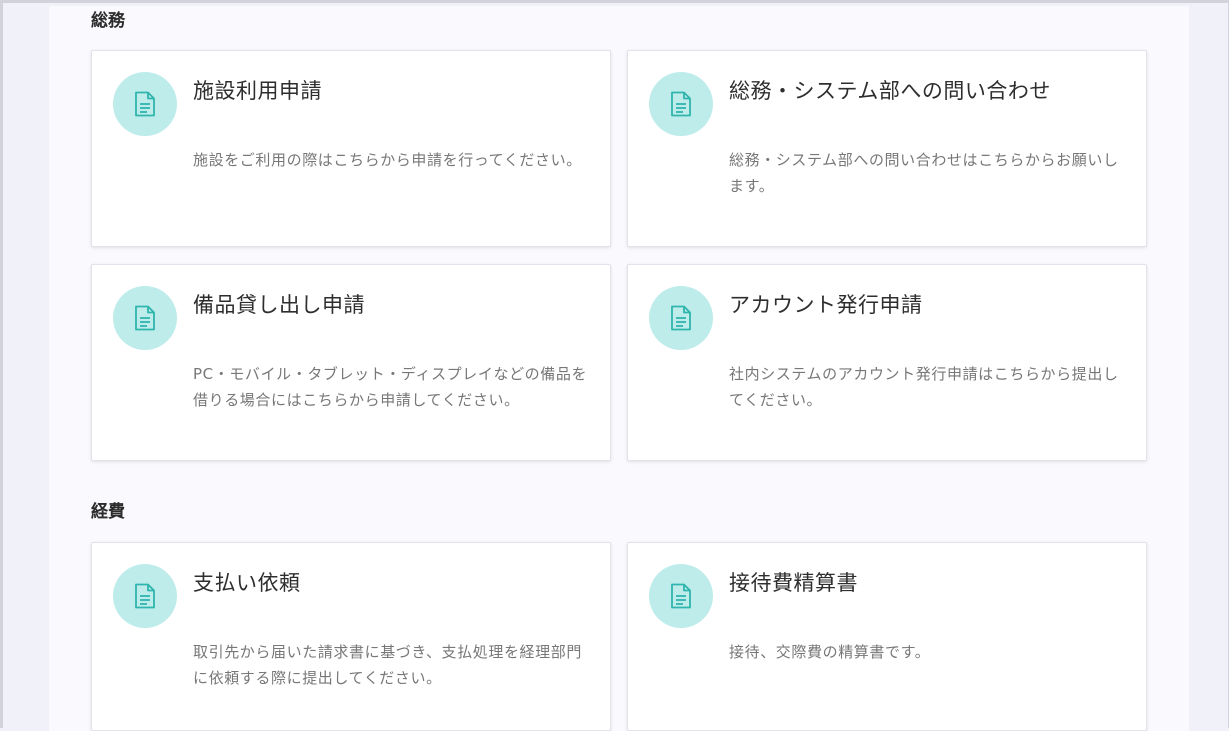 This screenshot has height=731, width=1229. Describe the element at coordinates (351, 148) in the screenshot. I see `card-facility-request: 施設利用申請 施設をご利用の際はこちらから申請を行ってください。` at that location.